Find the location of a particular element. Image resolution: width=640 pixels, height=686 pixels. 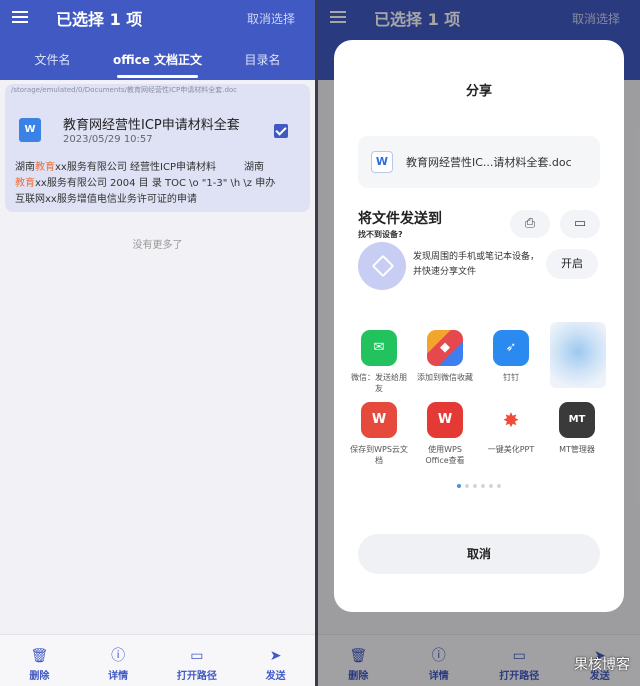

send-to-title: 将文件发送到 is located at coordinates (400, 219).